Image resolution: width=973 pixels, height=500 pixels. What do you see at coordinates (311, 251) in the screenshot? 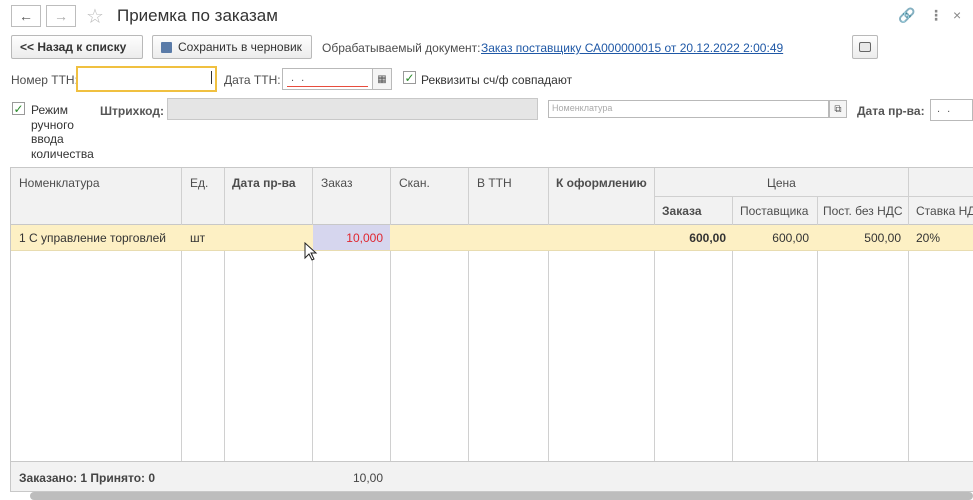
I see `mouse-cursor-icon` at bounding box center [311, 251].